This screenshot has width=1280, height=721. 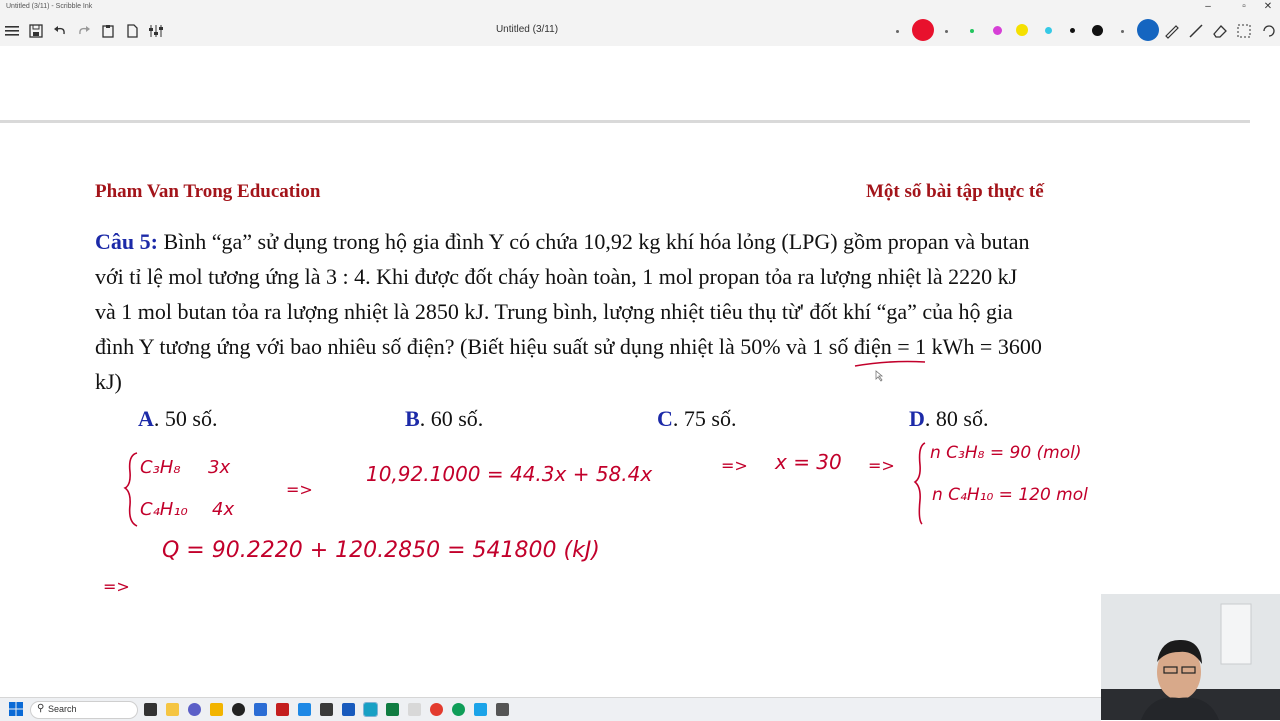 What do you see at coordinates (1208, 6) in the screenshot?
I see `minimize-icon: –` at bounding box center [1208, 6].